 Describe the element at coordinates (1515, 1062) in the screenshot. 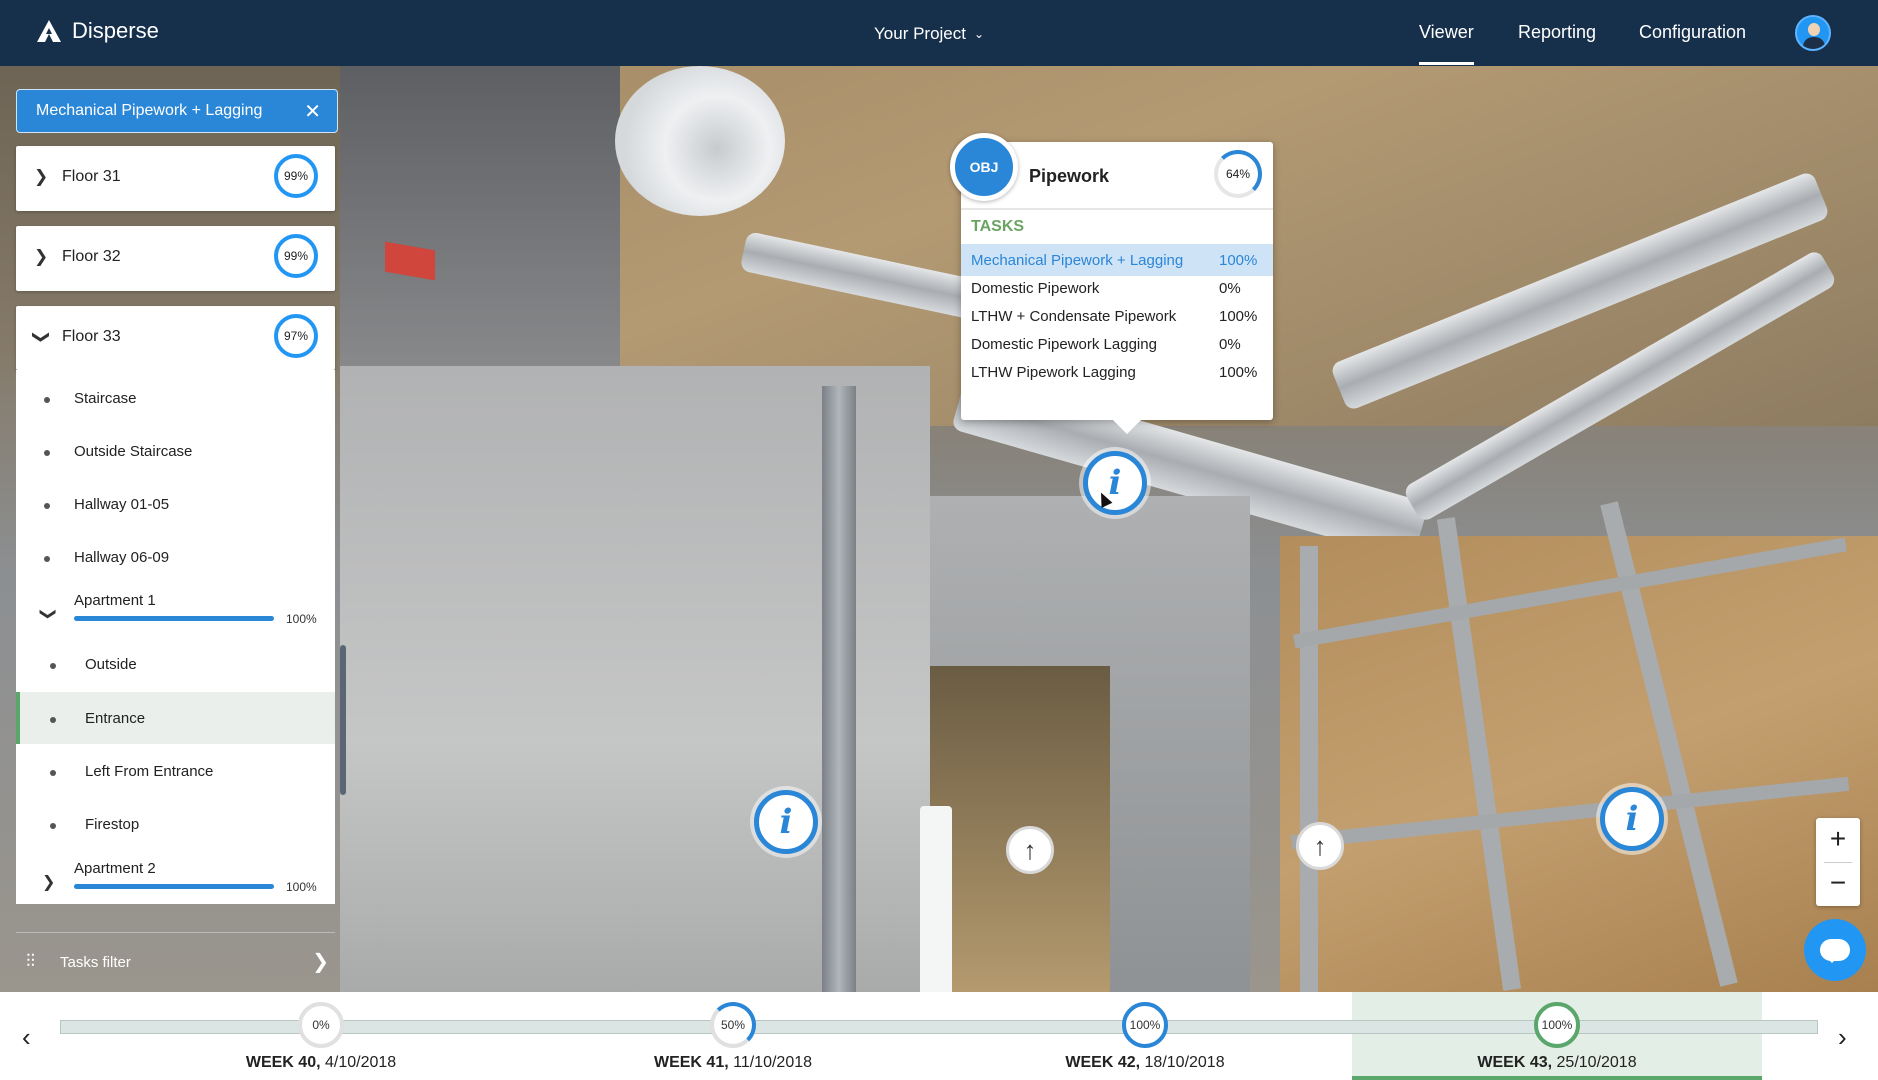

I see `week-number: WEEK 43,` at that location.